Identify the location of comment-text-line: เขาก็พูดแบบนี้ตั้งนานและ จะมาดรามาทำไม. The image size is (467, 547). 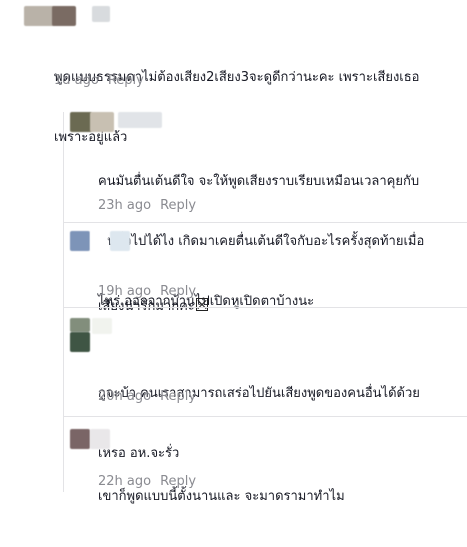
(221, 496).